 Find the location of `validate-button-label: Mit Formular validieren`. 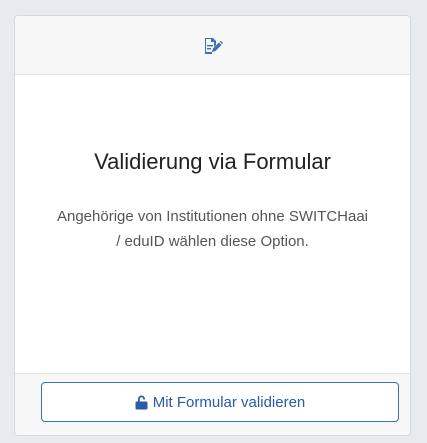

validate-button-label: Mit Formular validieren is located at coordinates (229, 402).